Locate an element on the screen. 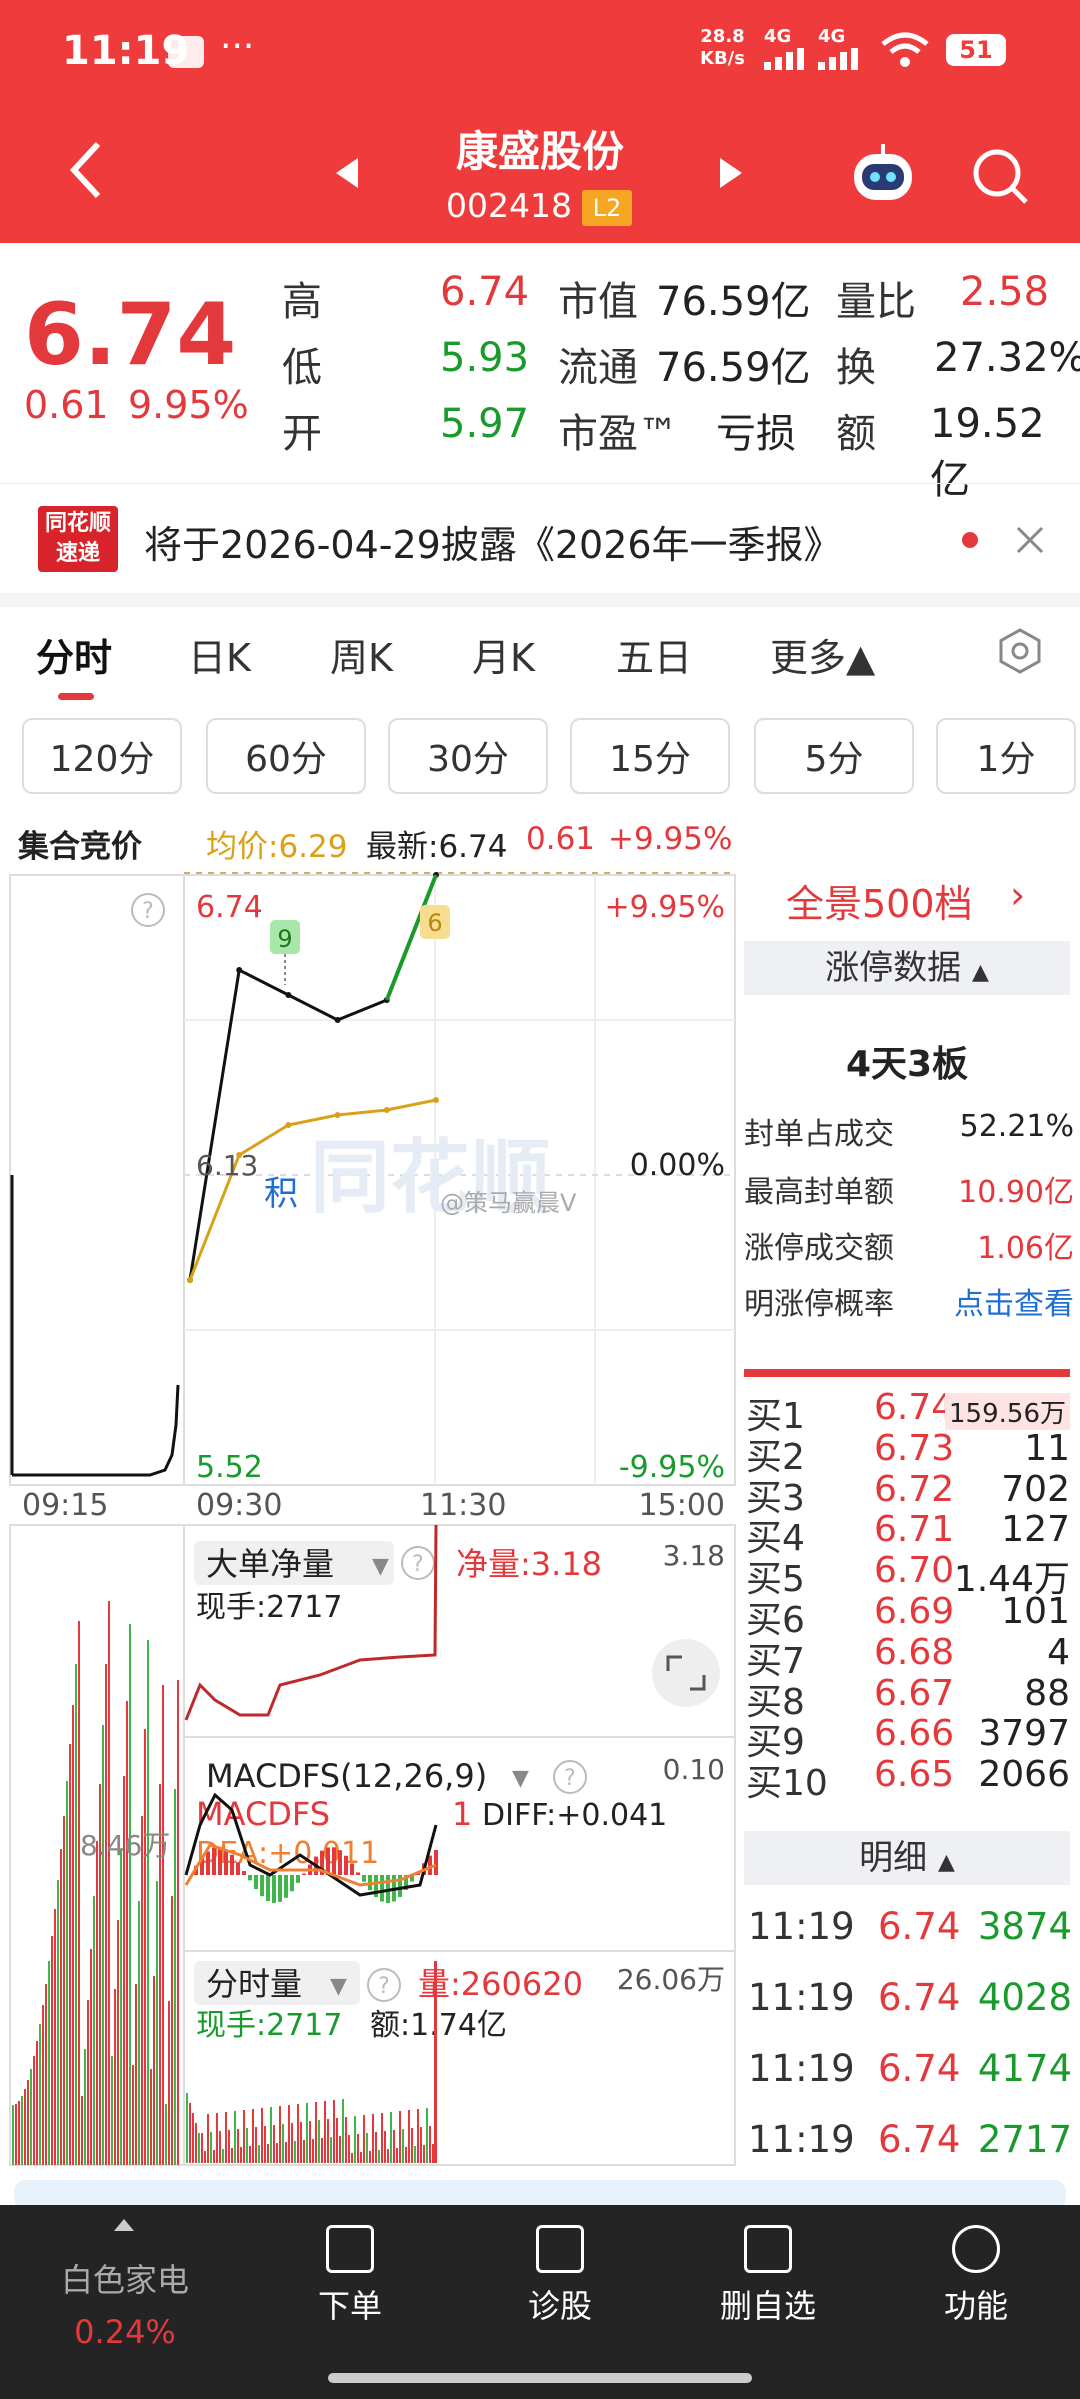 The image size is (1080, 2399). limit-data-toggle: 涨停数据 ▲ is located at coordinates (907, 968).